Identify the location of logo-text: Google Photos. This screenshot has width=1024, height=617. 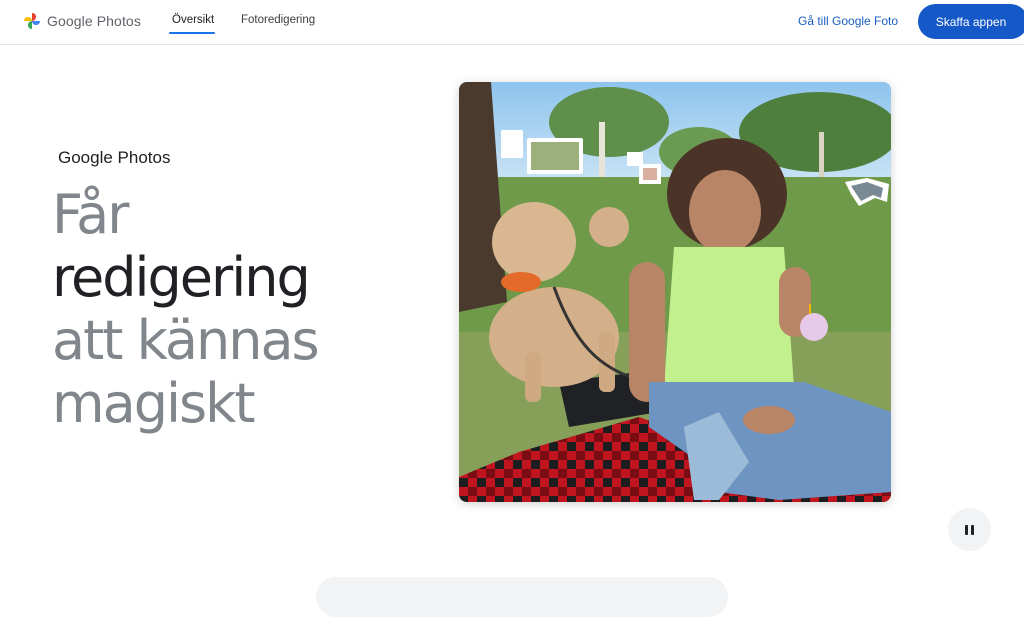
(94, 21).